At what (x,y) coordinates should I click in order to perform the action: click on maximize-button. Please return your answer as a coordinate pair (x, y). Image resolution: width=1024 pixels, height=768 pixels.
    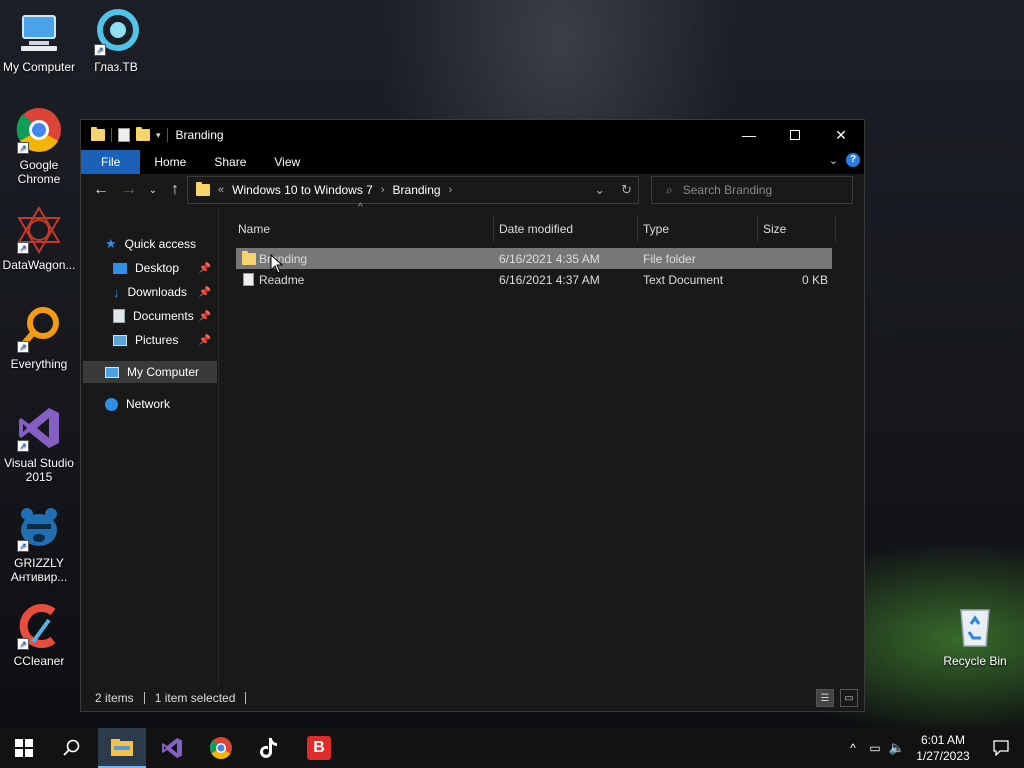
    Looking at the image, I should click on (795, 135).